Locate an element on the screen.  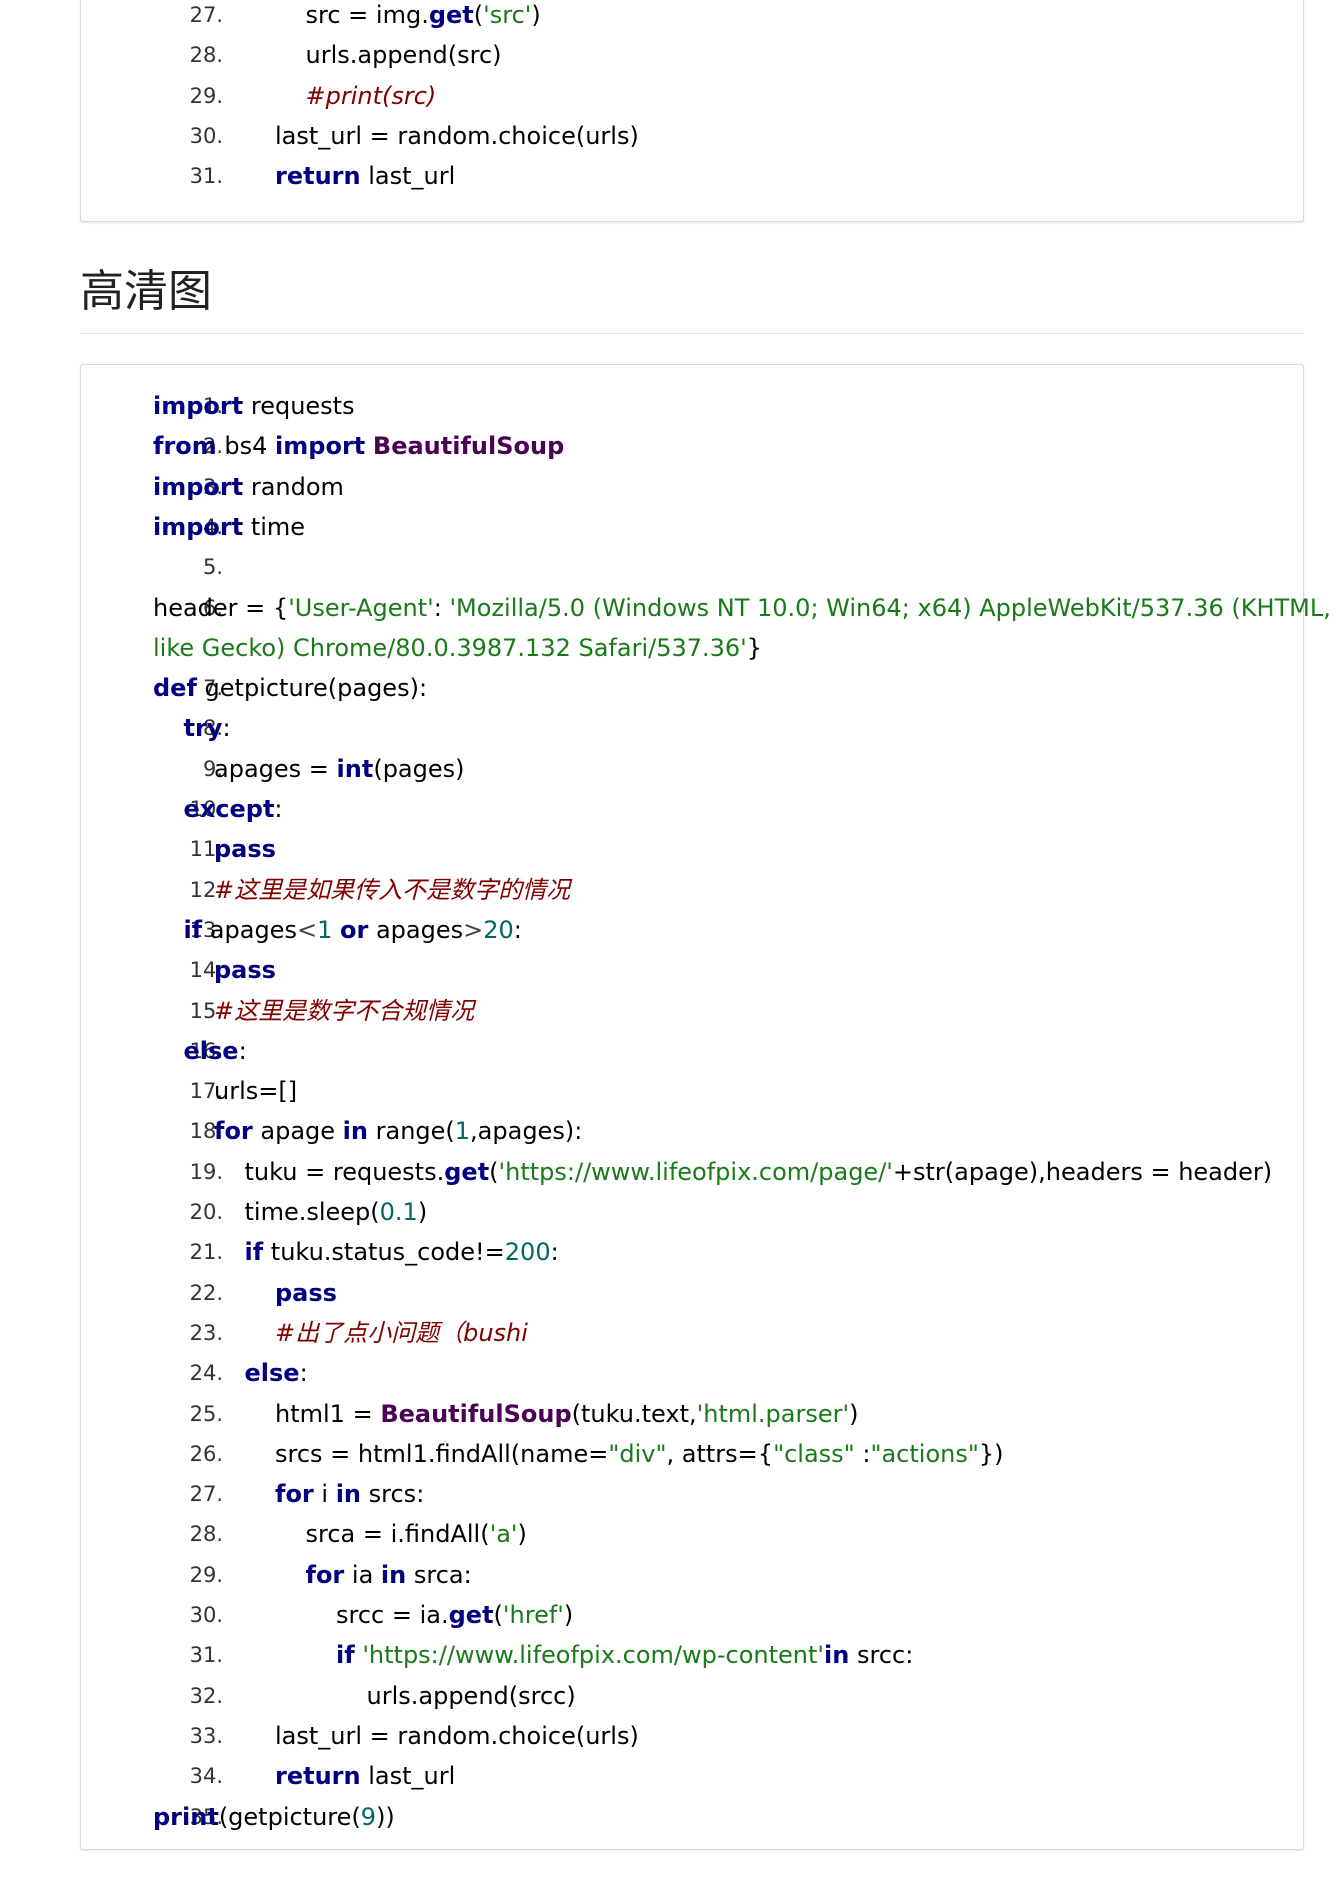
code-token: urls.append(src) is located at coordinates (403, 55).